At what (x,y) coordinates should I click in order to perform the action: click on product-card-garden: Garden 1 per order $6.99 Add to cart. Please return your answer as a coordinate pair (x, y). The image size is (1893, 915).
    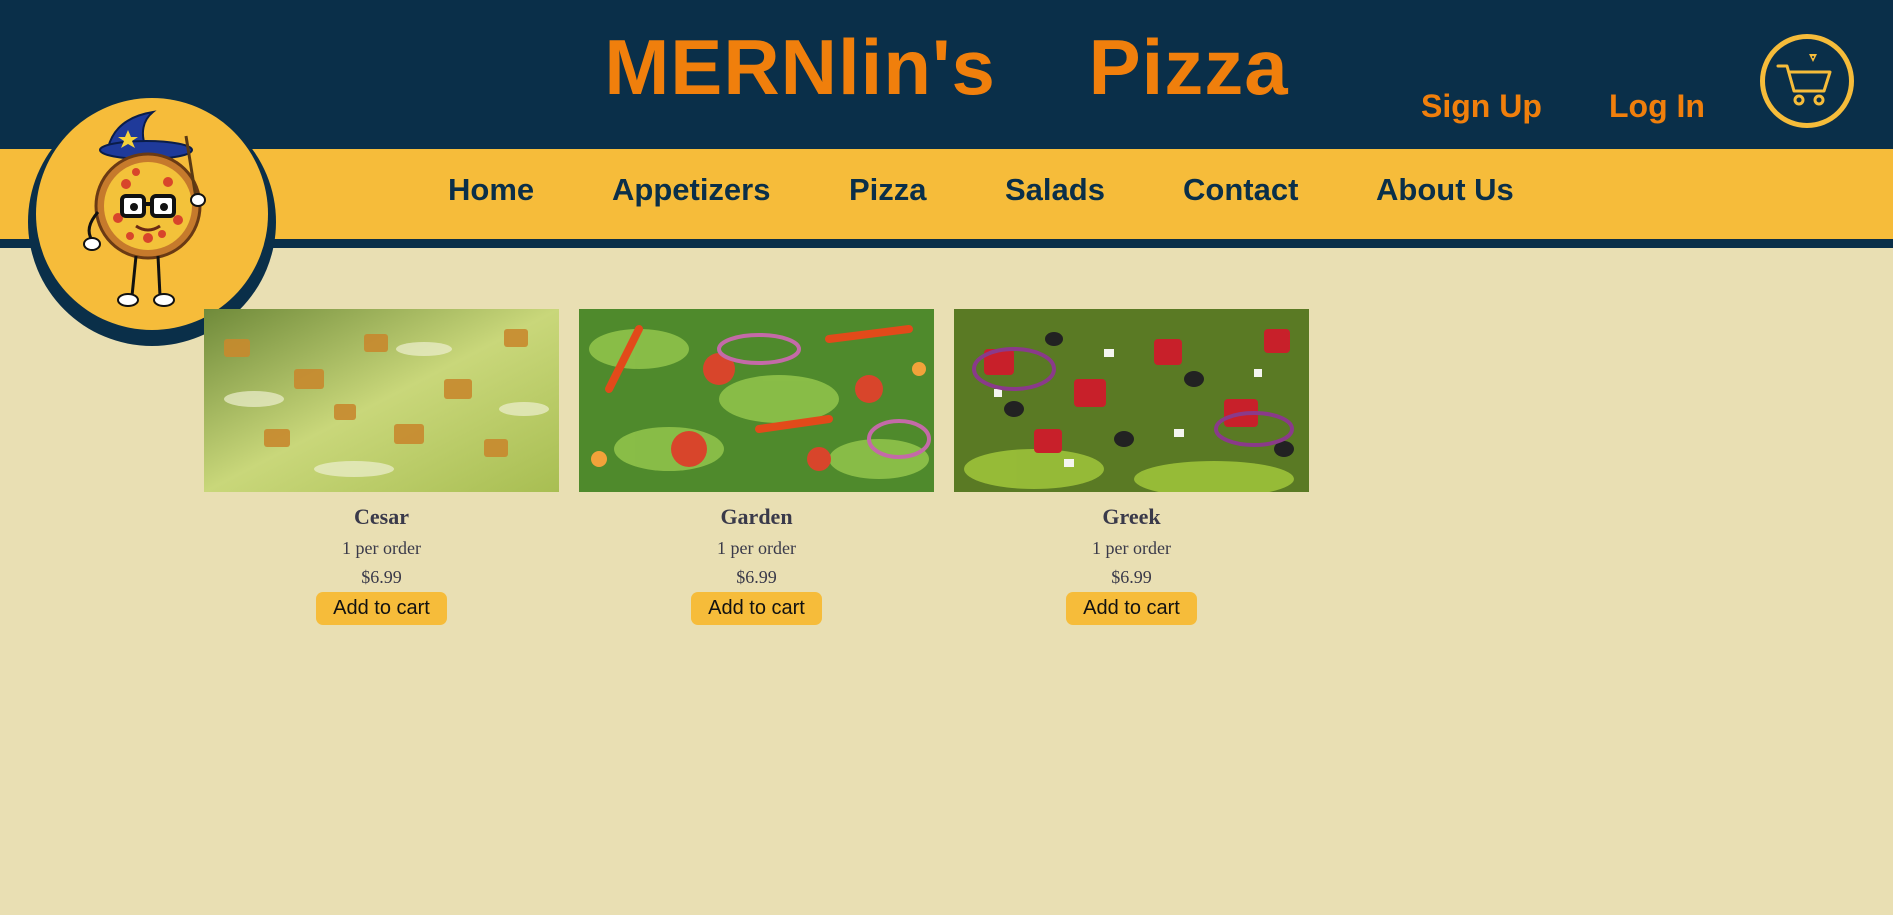
    Looking at the image, I should click on (756, 467).